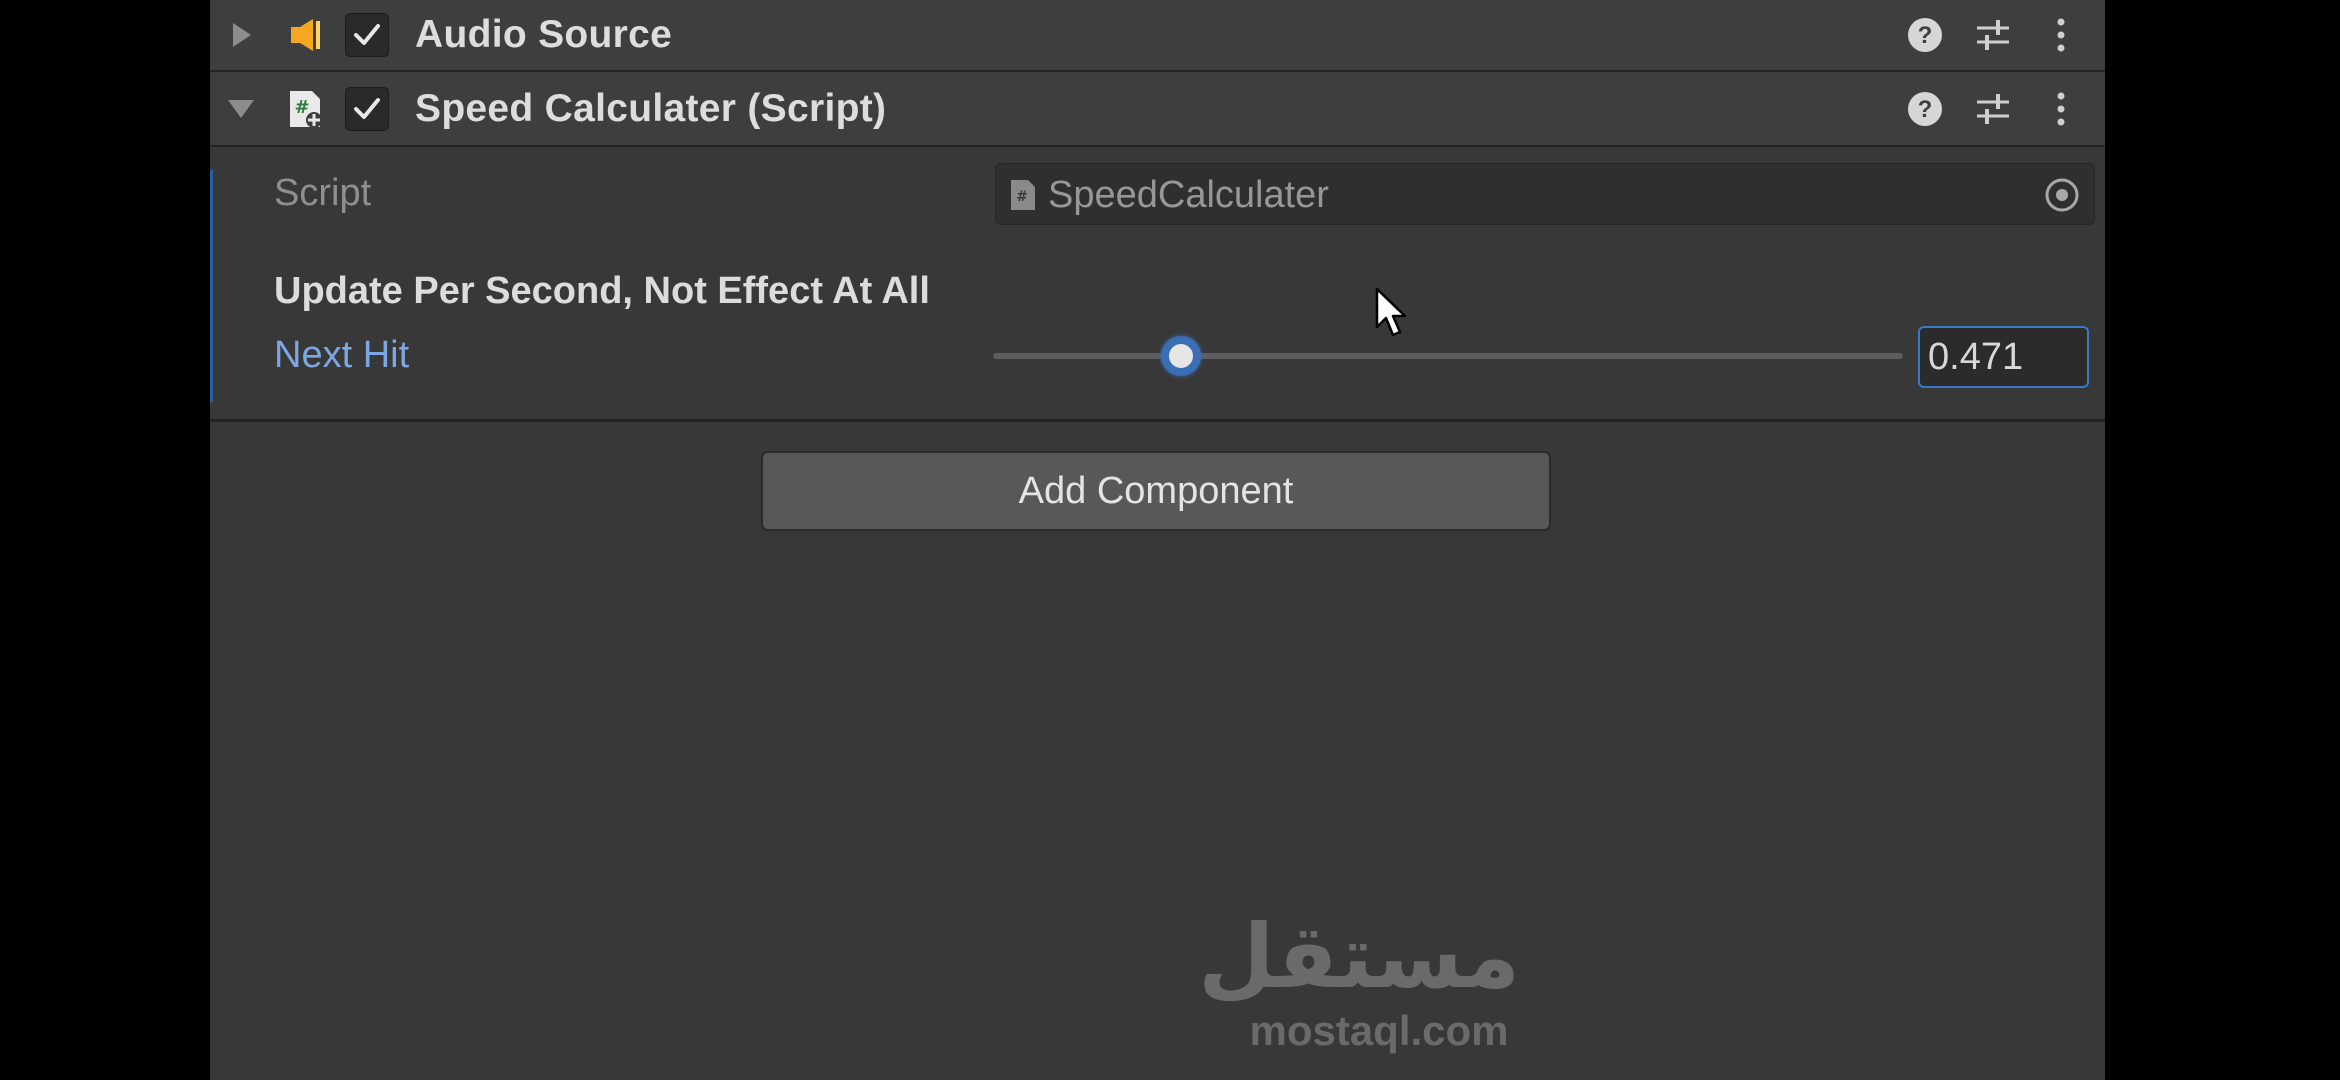 This screenshot has height=1080, width=2340. Describe the element at coordinates (242, 35) in the screenshot. I see `foldout-collapsed-icon` at that location.